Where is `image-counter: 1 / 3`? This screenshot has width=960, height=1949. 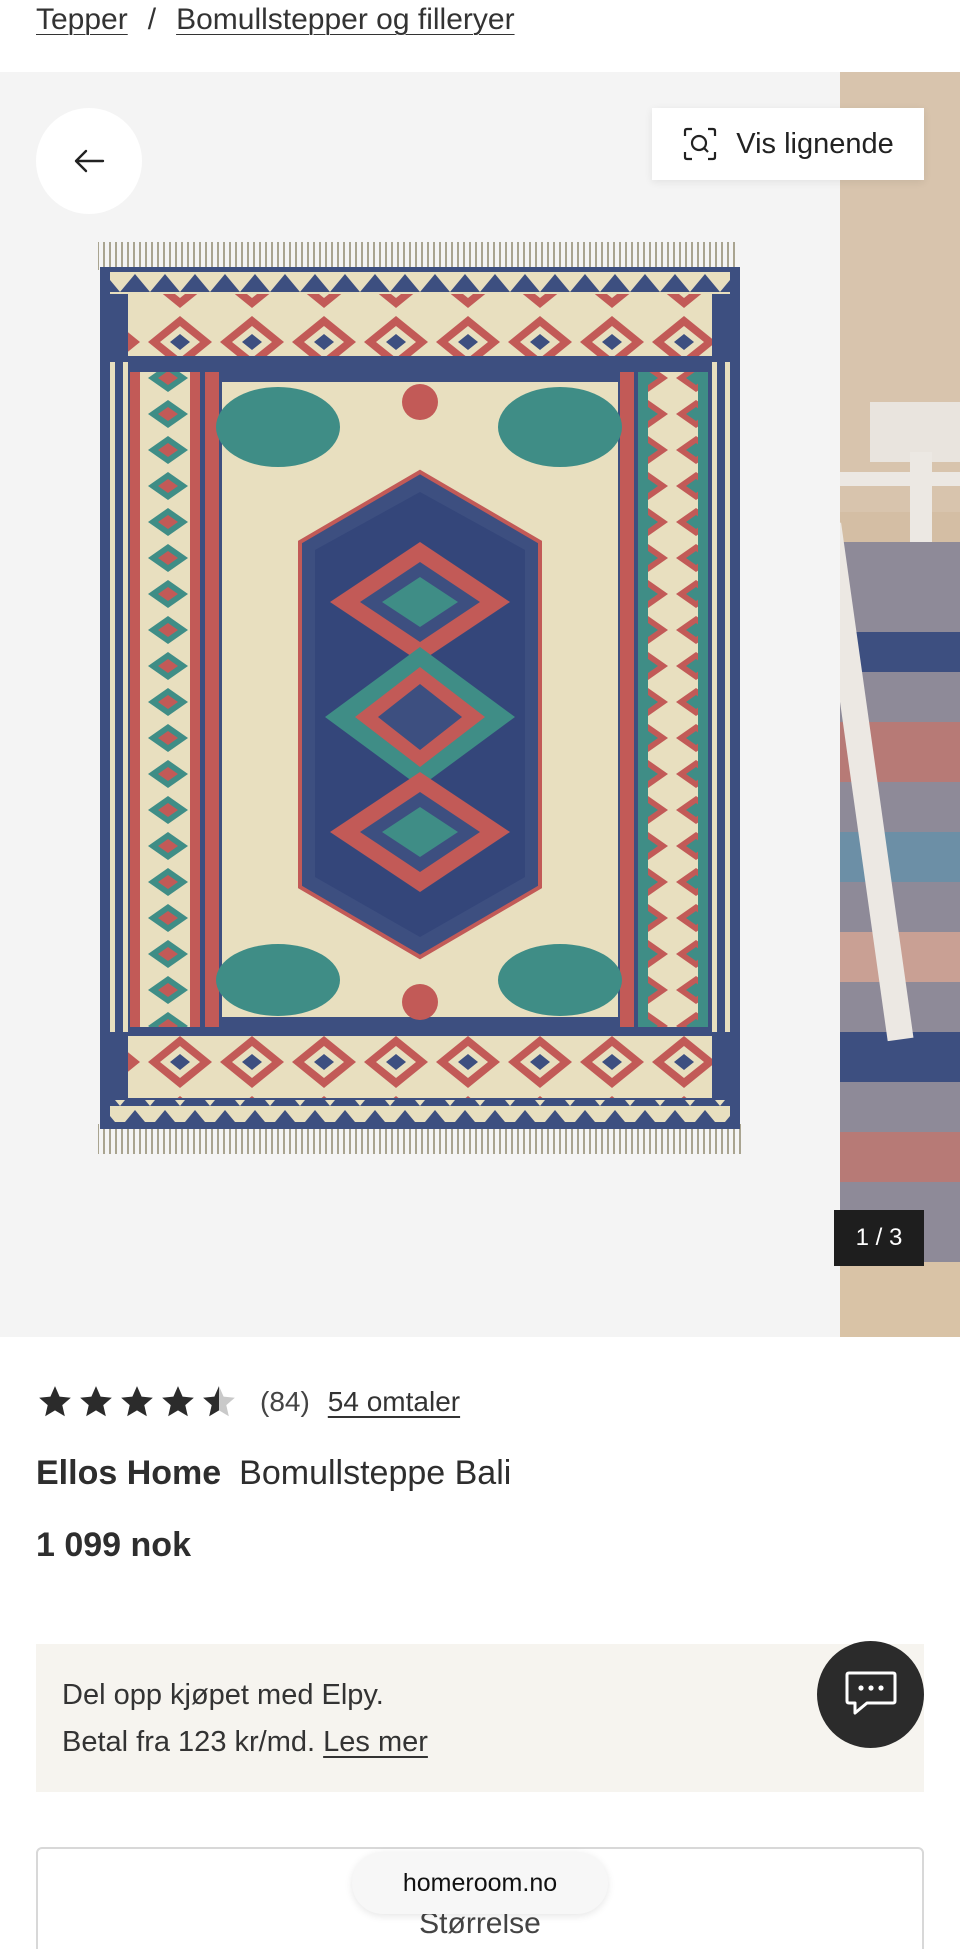 image-counter: 1 / 3 is located at coordinates (879, 1238).